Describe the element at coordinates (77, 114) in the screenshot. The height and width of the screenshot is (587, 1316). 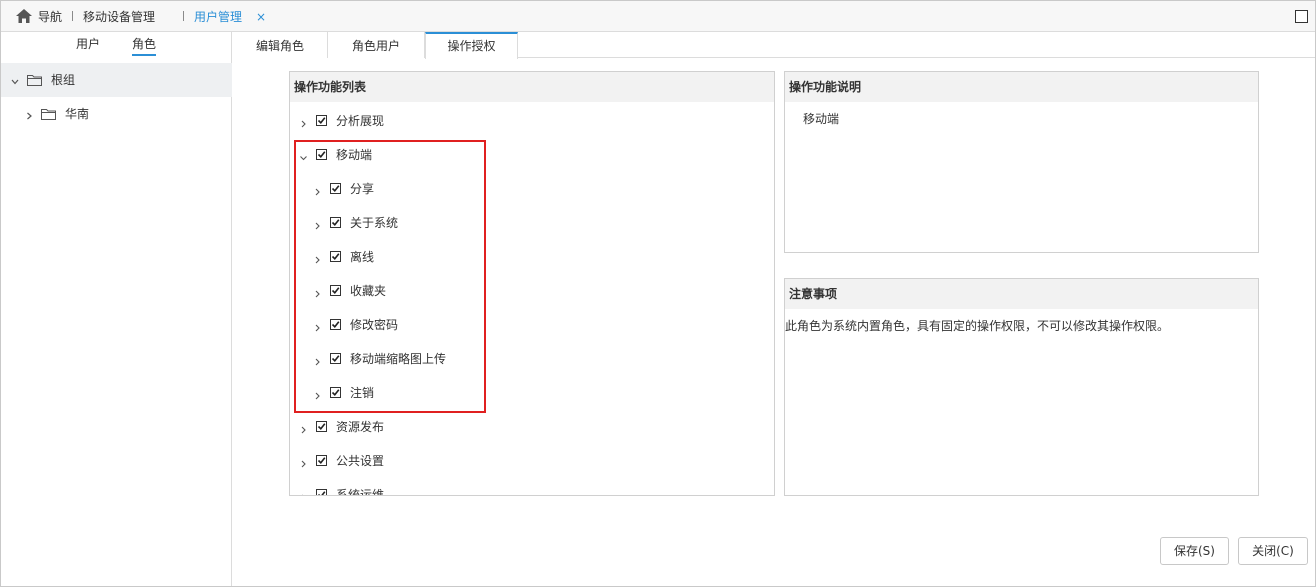
I see `tree-item-label: 华南` at that location.